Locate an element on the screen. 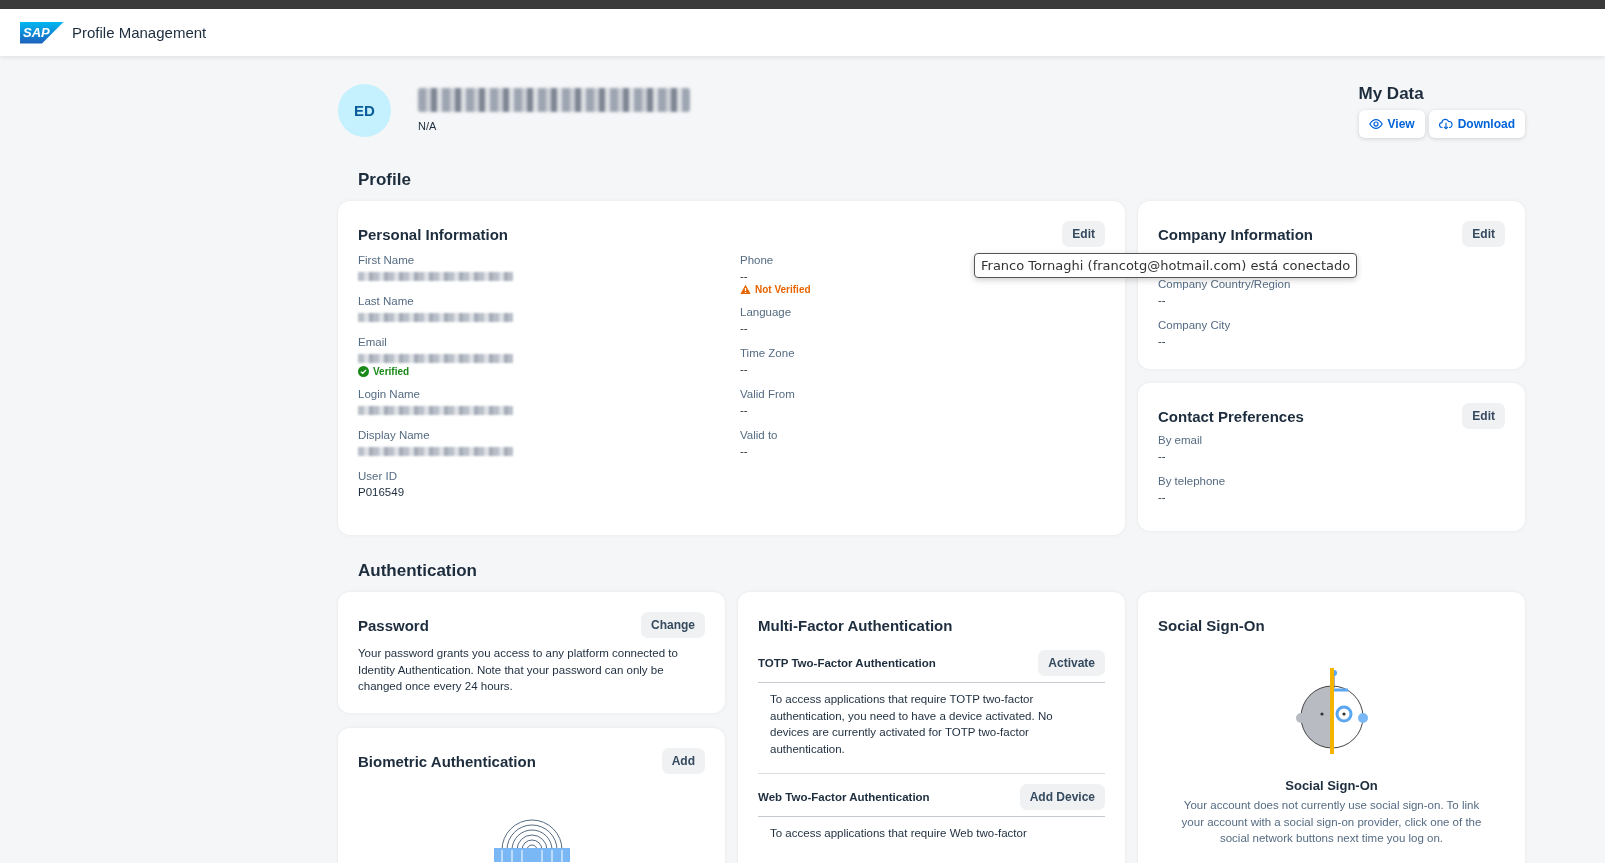 This screenshot has width=1605, height=863. field-label: Language is located at coordinates (766, 312).